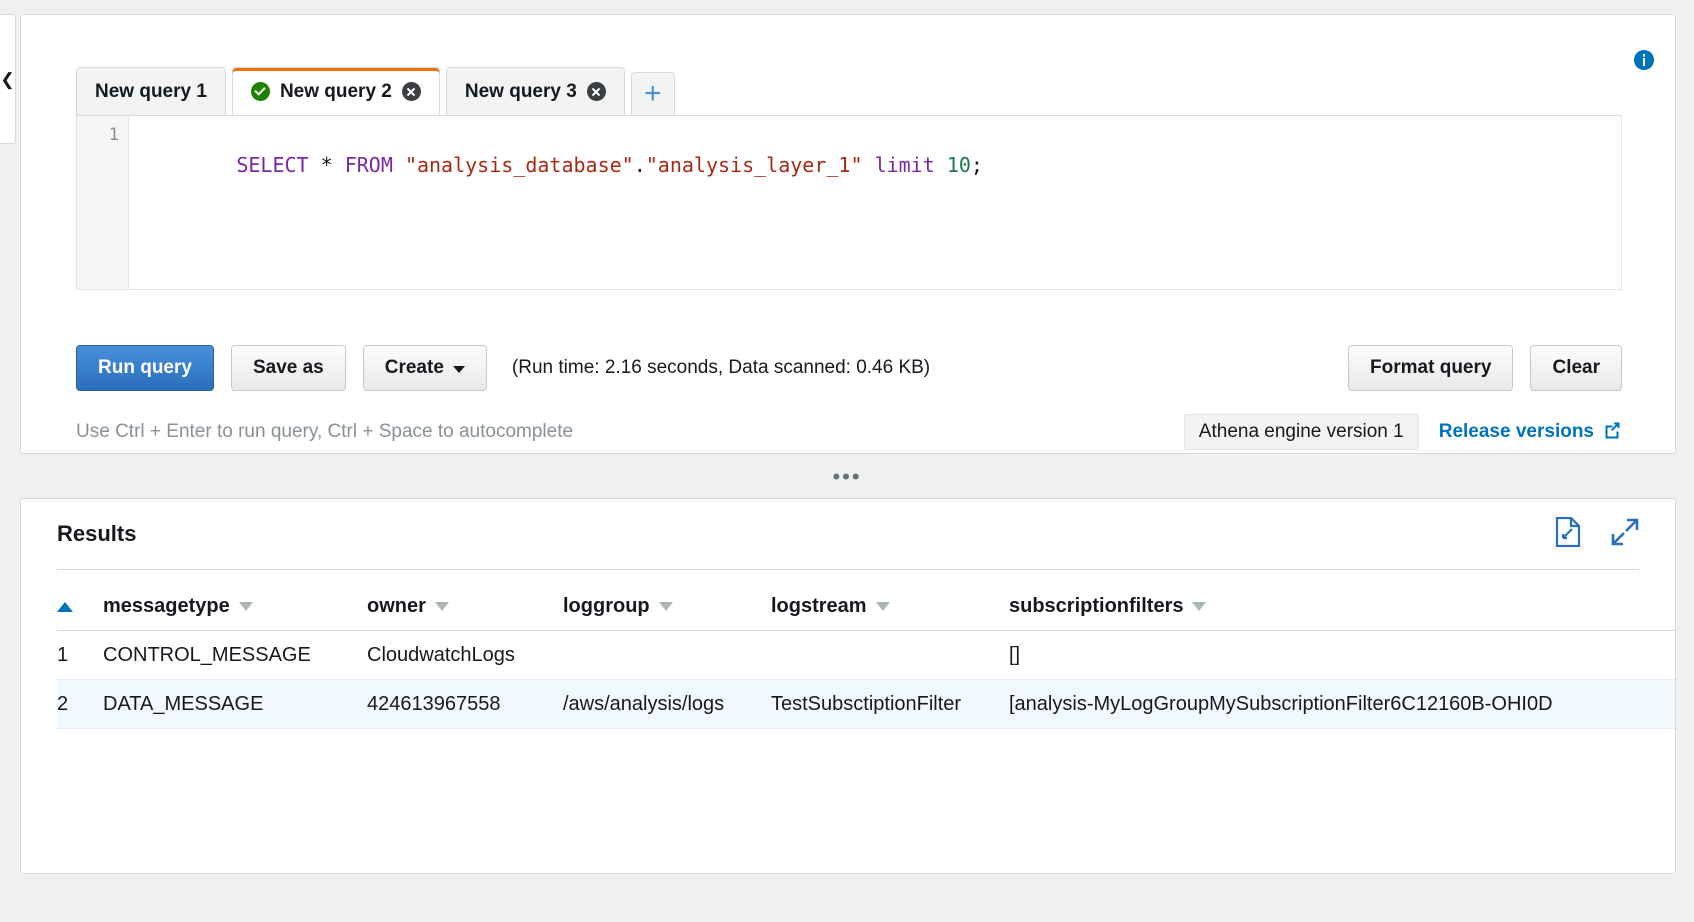 Image resolution: width=1694 pixels, height=922 pixels. Describe the element at coordinates (1431, 368) in the screenshot. I see `format-query-button: Format query` at that location.